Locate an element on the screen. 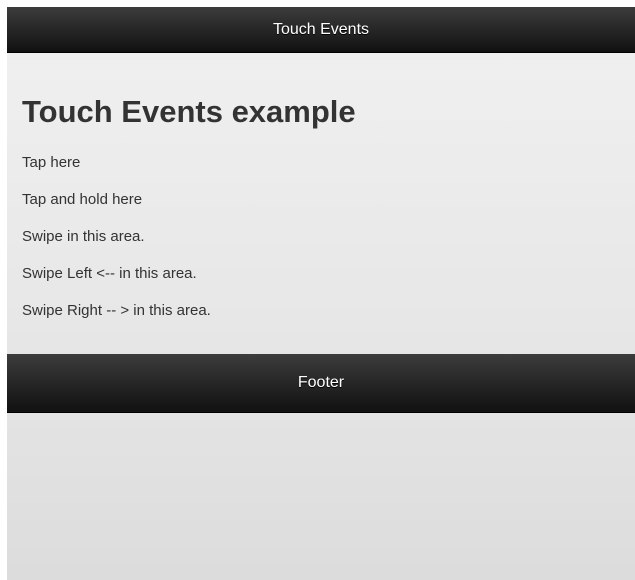 The width and height of the screenshot is (635, 580). header-title: Touch Events is located at coordinates (321, 29).